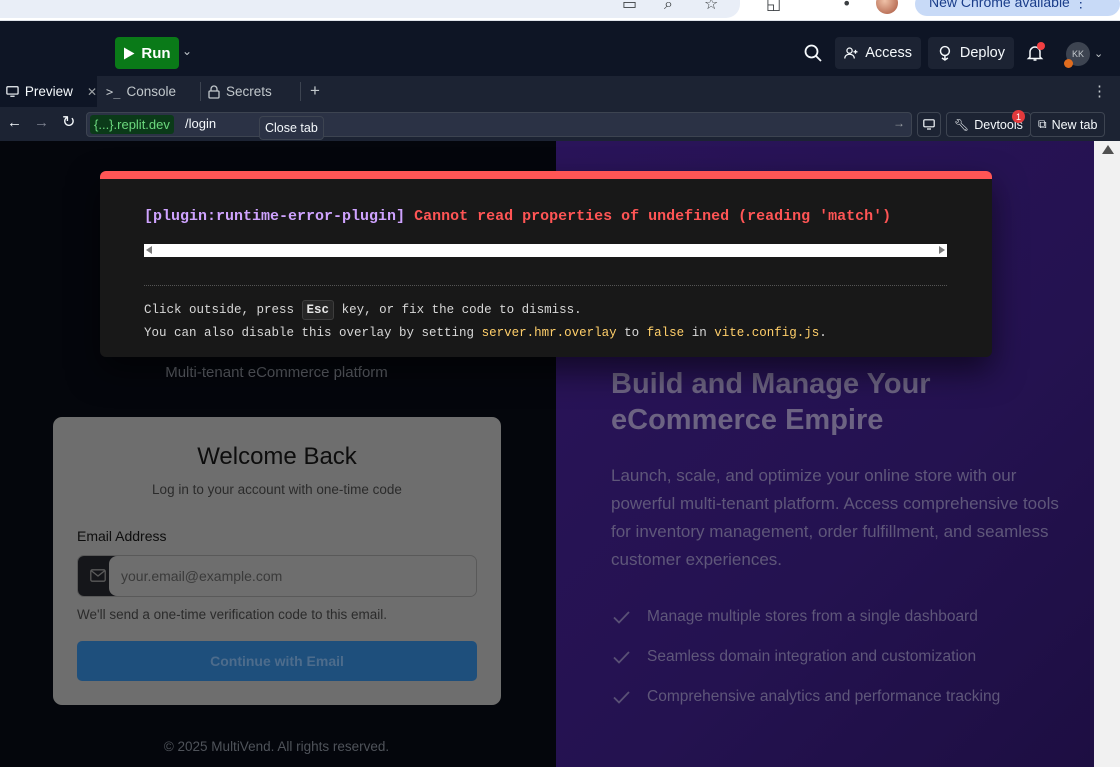  Describe the element at coordinates (962, 124) in the screenshot. I see `wrench-icon: 🔧︎` at that location.